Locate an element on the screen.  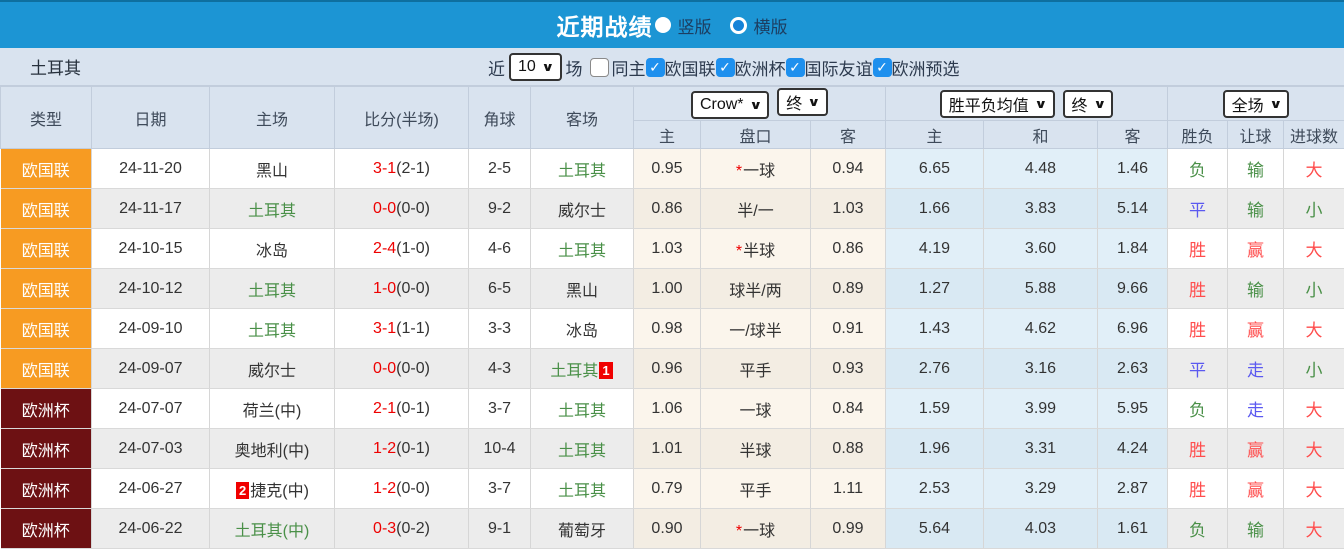
col-header-odds-home: 主 is located at coordinates (667, 134).